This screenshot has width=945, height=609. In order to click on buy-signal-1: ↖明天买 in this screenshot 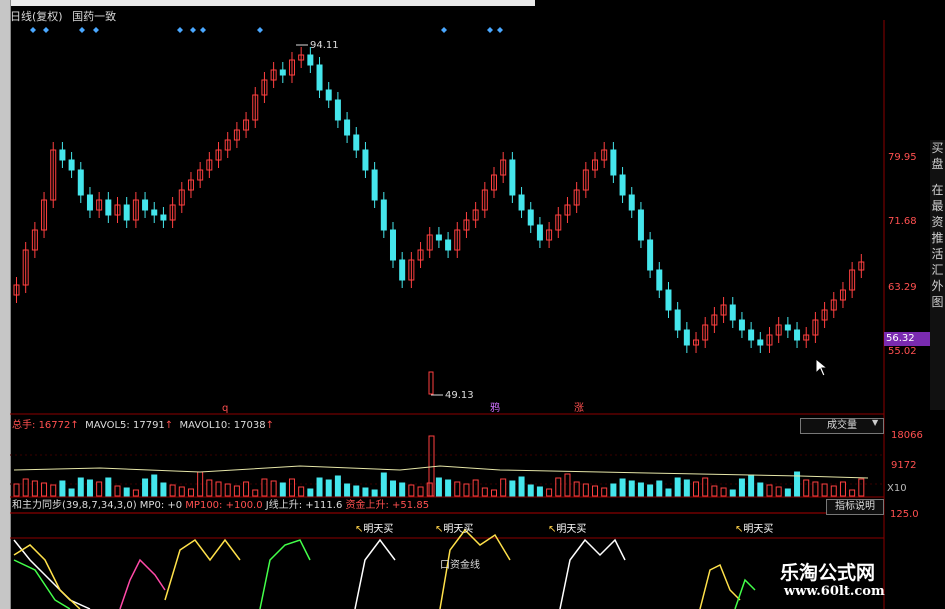, I will do `click(374, 529)`.